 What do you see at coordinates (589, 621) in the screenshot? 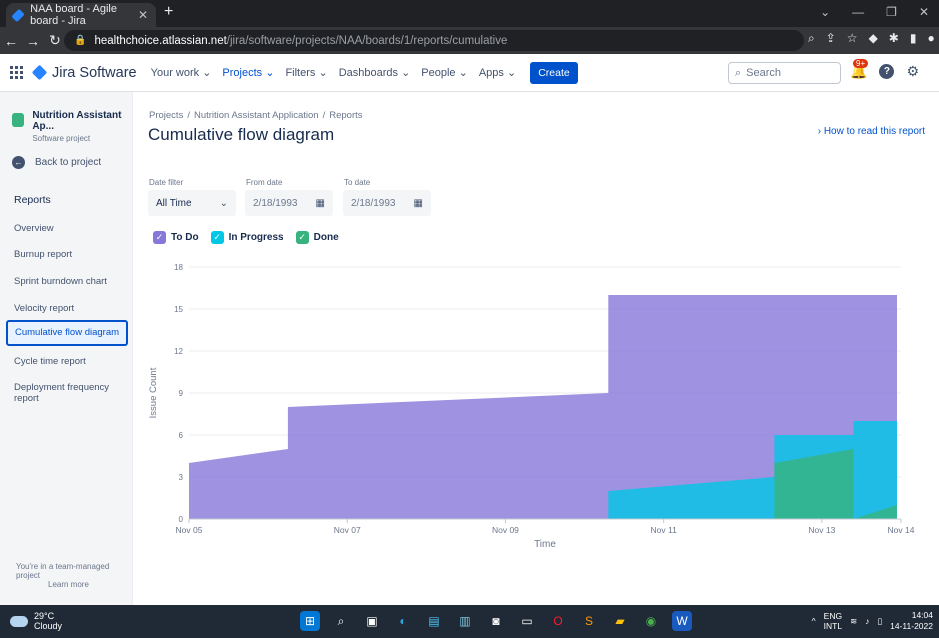
I see `sublime-icon: S` at bounding box center [589, 621].